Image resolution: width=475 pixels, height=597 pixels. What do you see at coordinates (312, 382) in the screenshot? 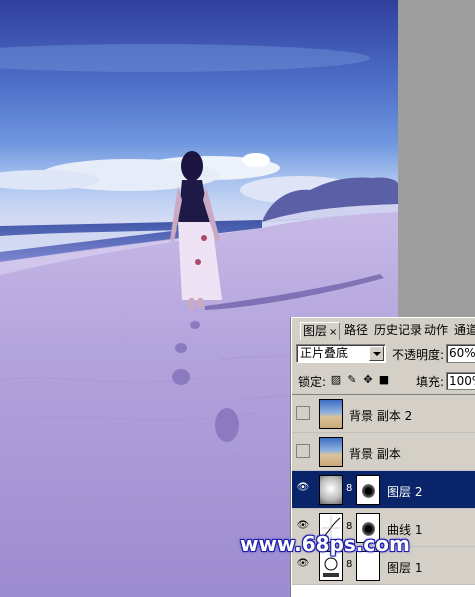
I see `lock-label: 锁定:` at bounding box center [312, 382].